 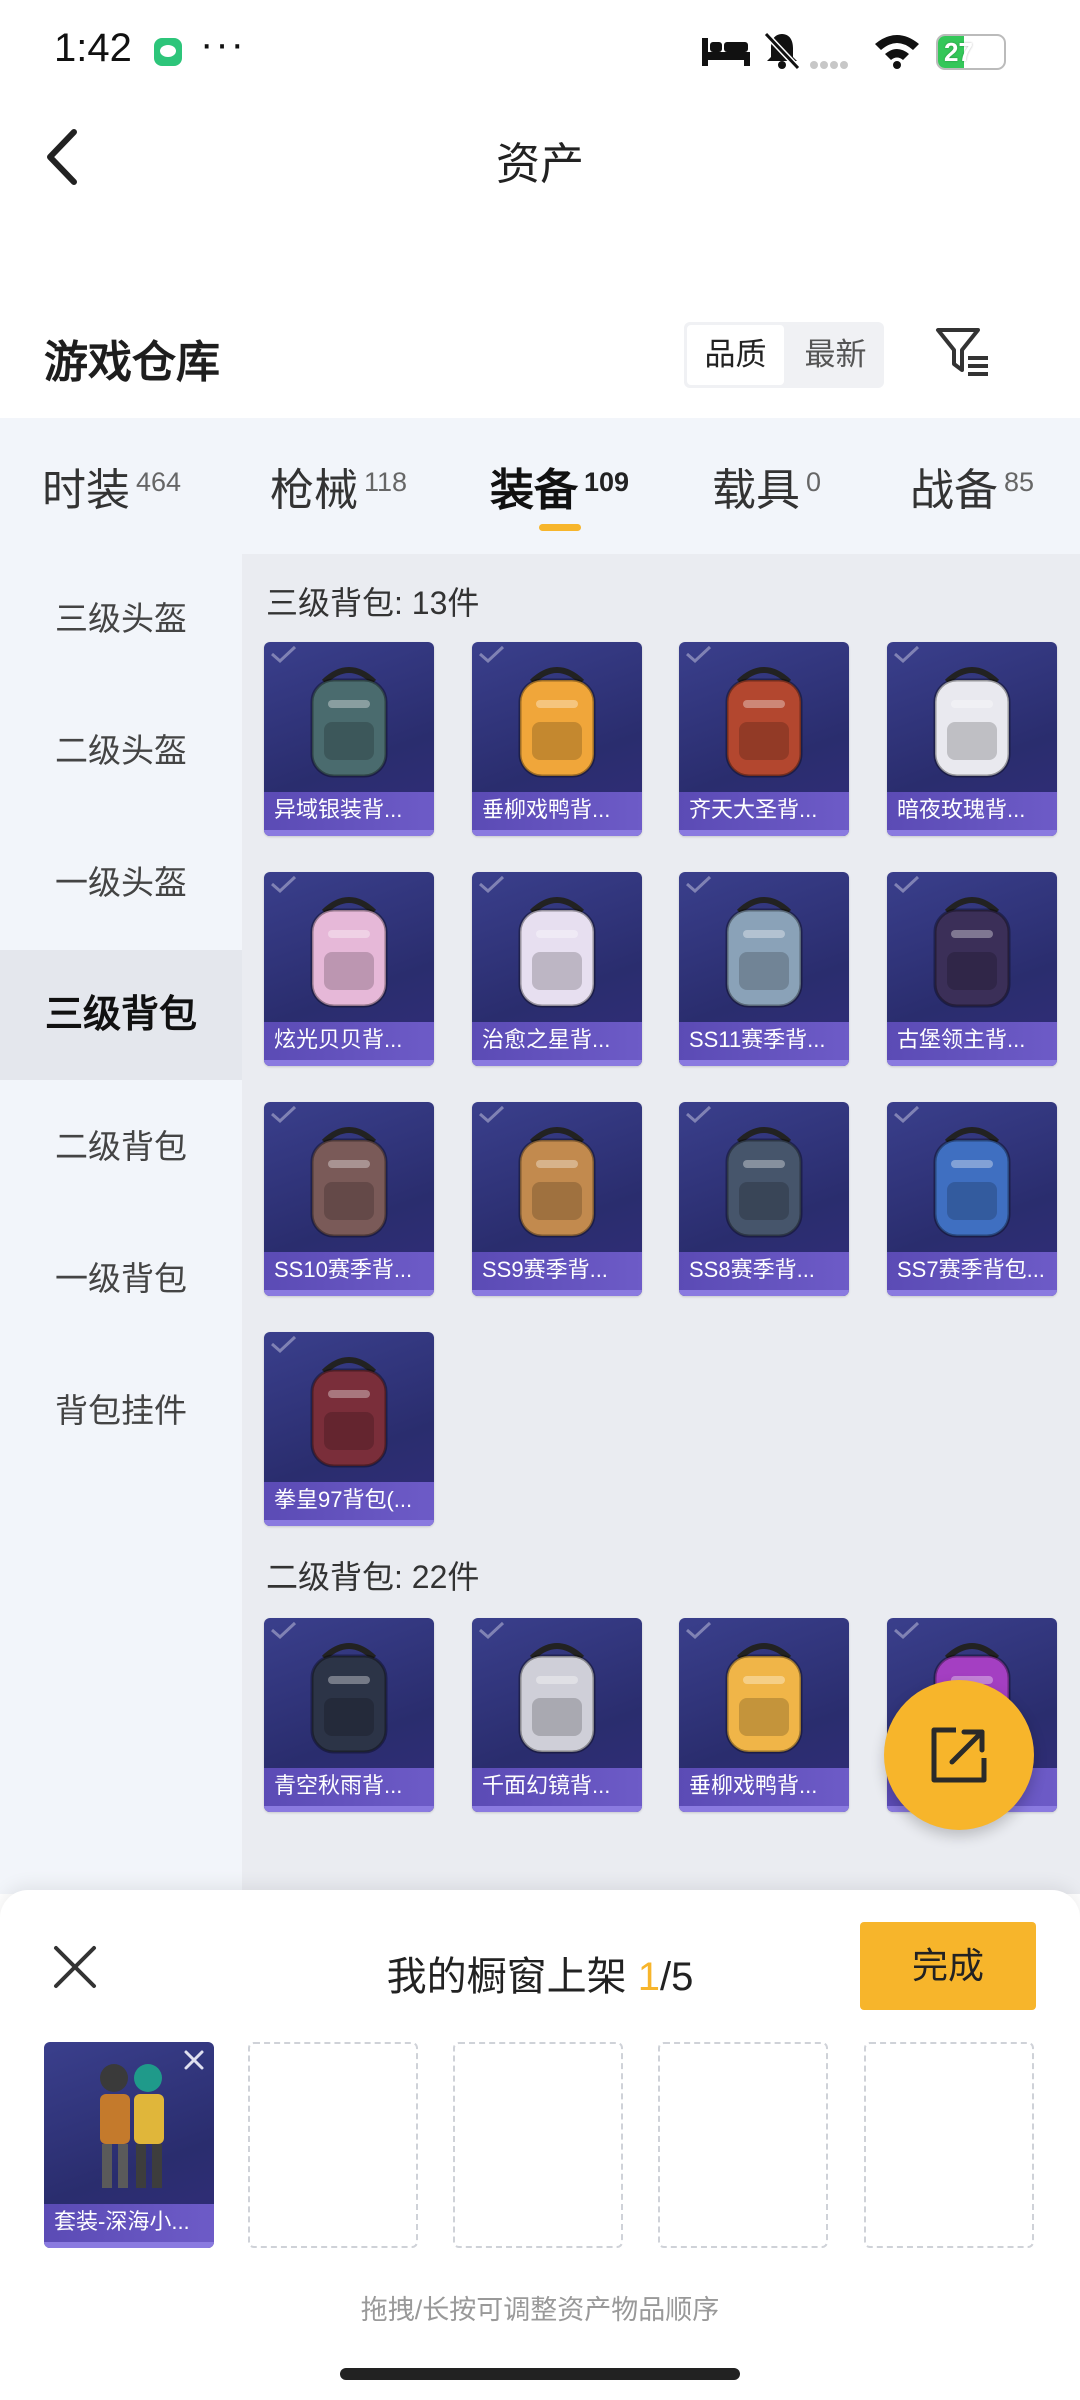 I want to click on filter-icon, so click(x=964, y=352).